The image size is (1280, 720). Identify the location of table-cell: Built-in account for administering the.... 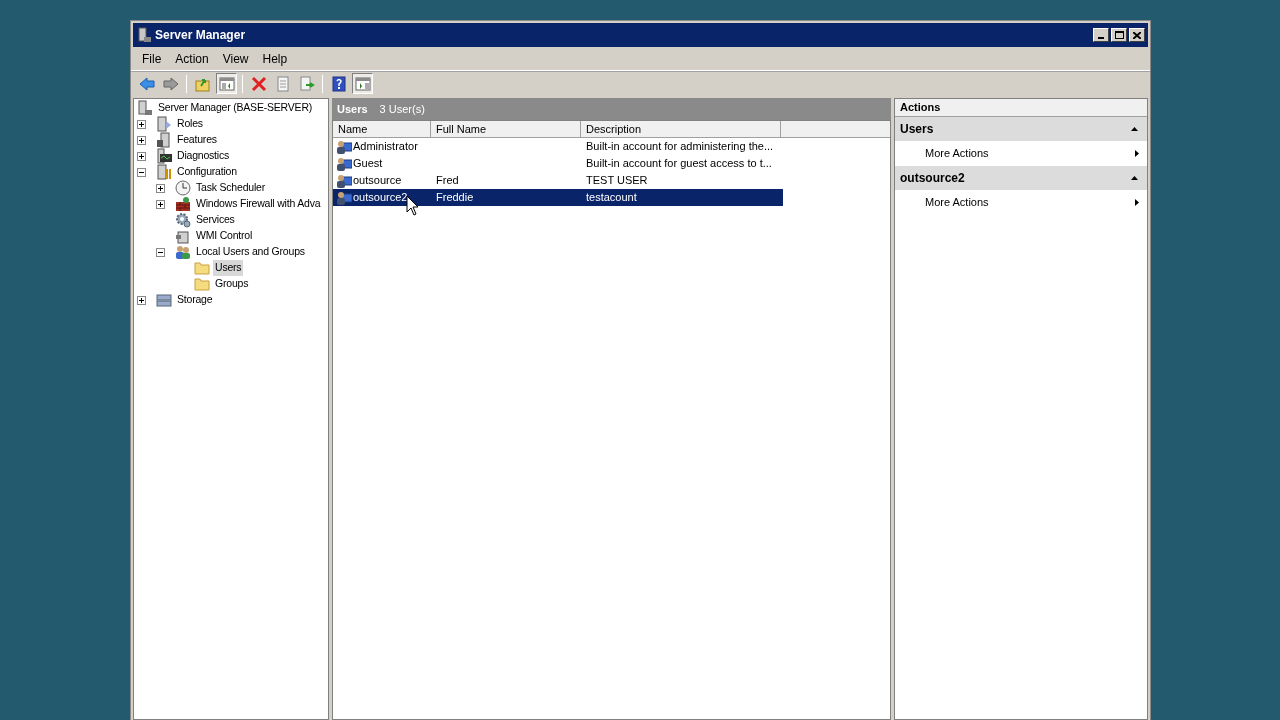
(680, 146).